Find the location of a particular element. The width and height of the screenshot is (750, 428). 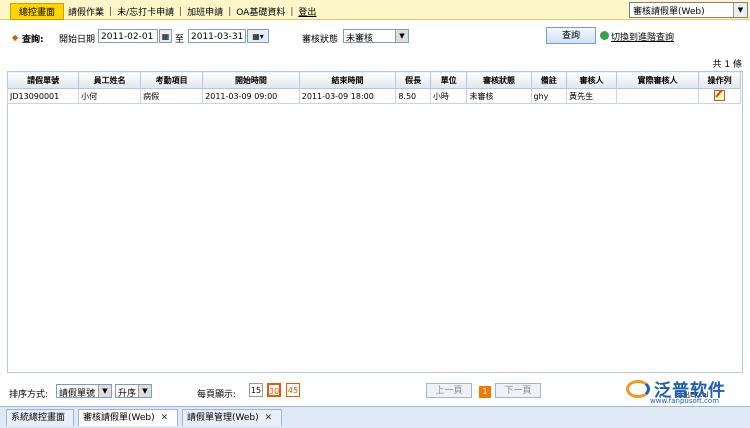

cell-status: 未審核 is located at coordinates (499, 96).